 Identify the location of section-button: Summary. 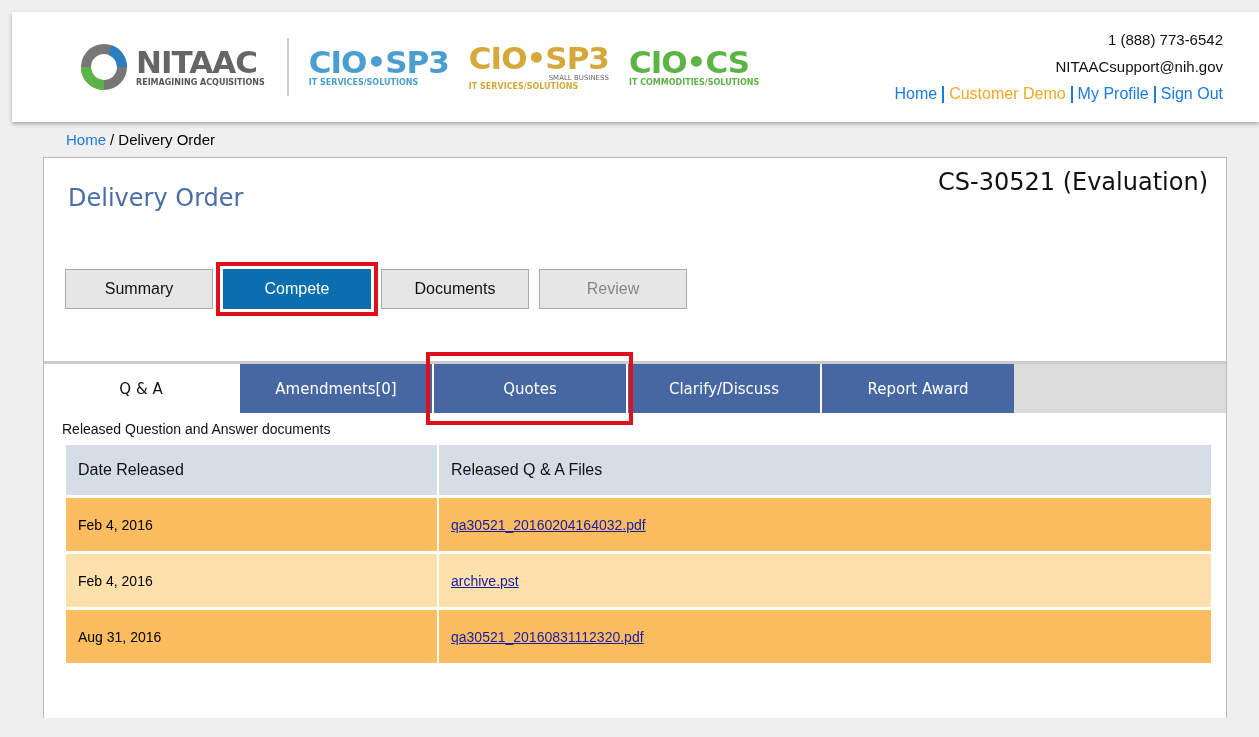
(139, 289).